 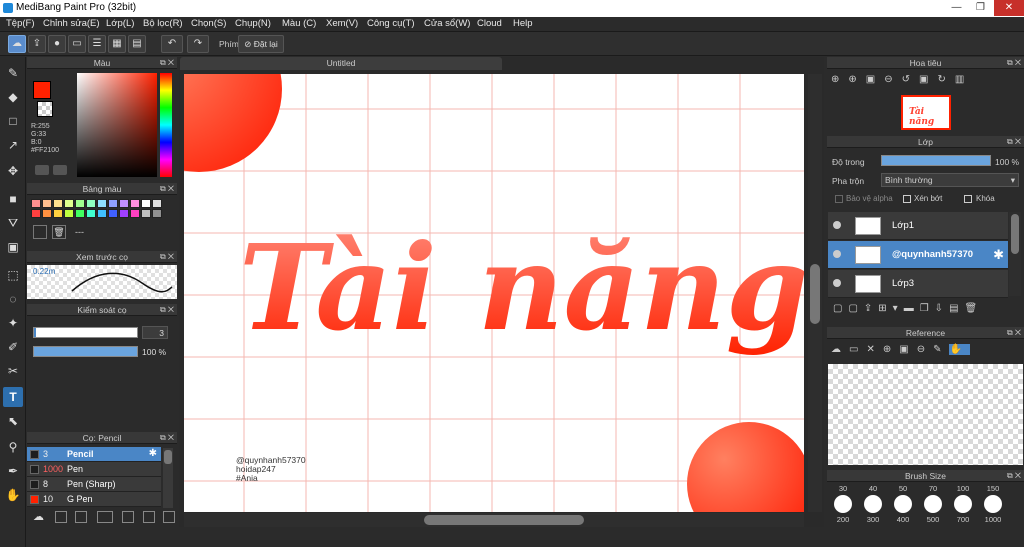 What do you see at coordinates (13, 275) in the screenshot?
I see `select-tool-icon: ⬚` at bounding box center [13, 275].